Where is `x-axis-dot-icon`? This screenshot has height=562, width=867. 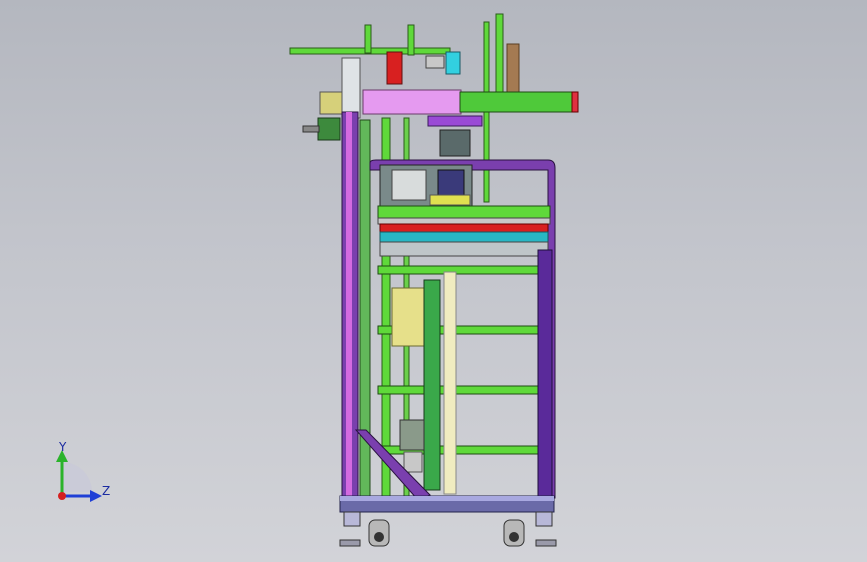
x-axis-dot-icon is located at coordinates (62, 496).